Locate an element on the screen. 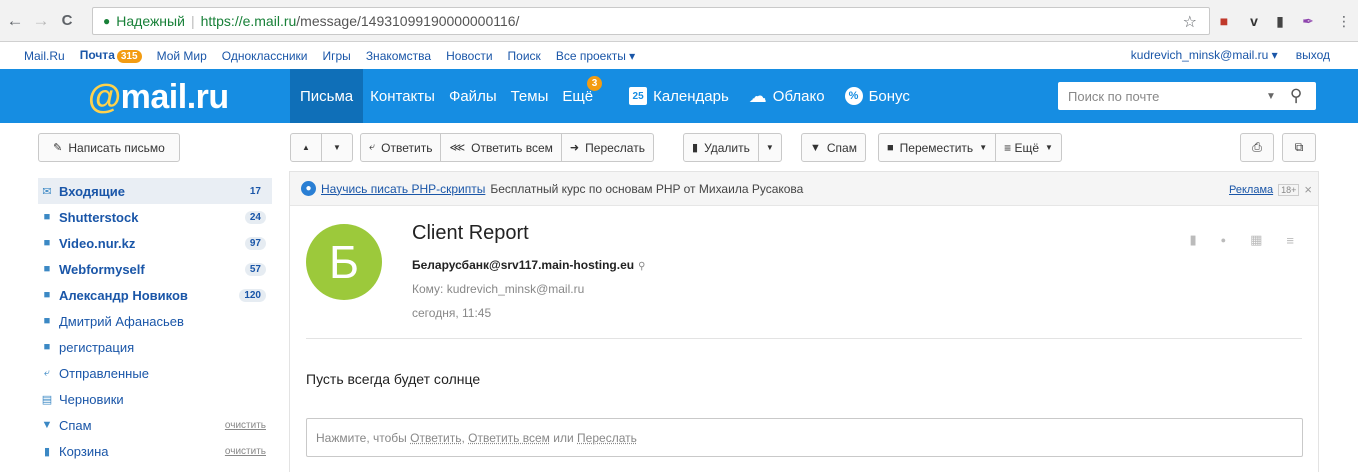  portal-link-mail: Почта 315 is located at coordinates (111, 55).